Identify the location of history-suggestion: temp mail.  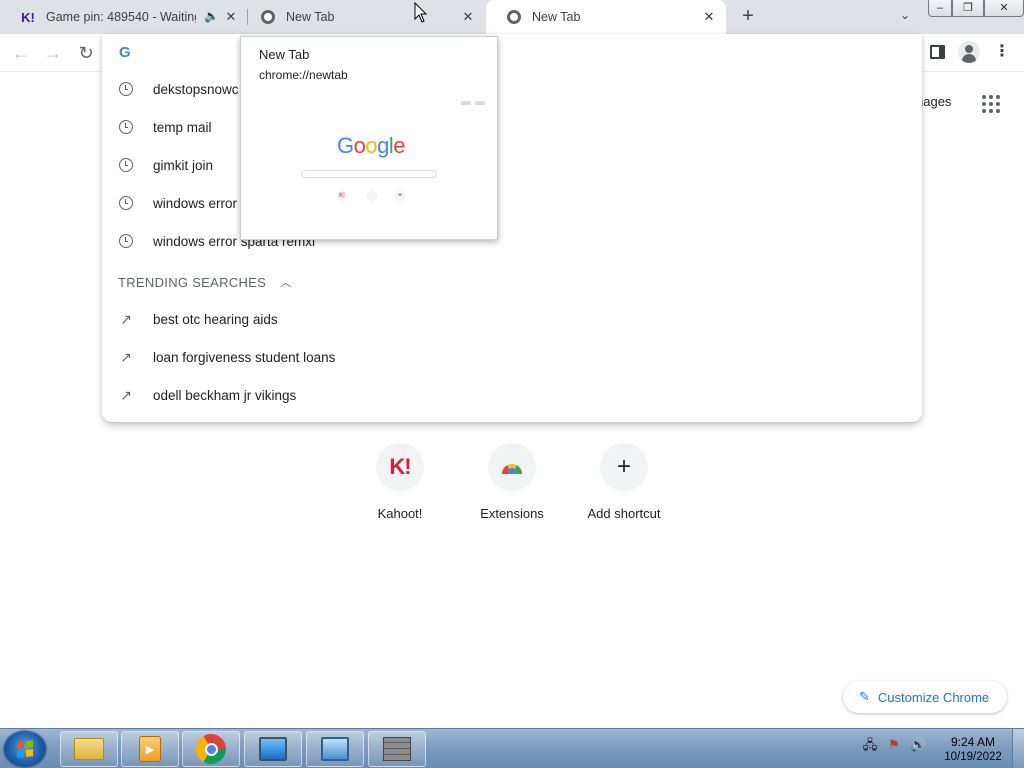
(512, 127).